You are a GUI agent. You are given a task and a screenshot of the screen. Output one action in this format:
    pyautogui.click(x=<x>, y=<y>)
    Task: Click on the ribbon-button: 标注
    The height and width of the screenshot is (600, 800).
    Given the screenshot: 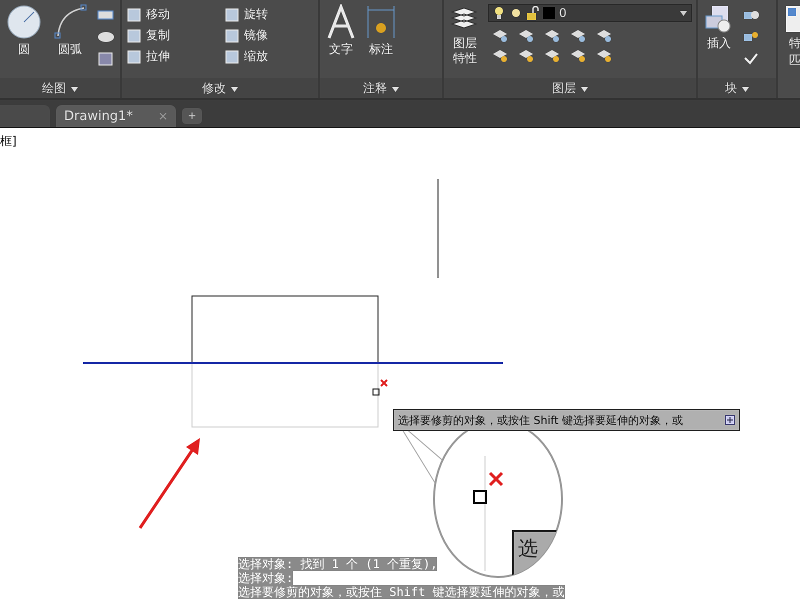 What is the action you would take?
    pyautogui.click(x=381, y=41)
    